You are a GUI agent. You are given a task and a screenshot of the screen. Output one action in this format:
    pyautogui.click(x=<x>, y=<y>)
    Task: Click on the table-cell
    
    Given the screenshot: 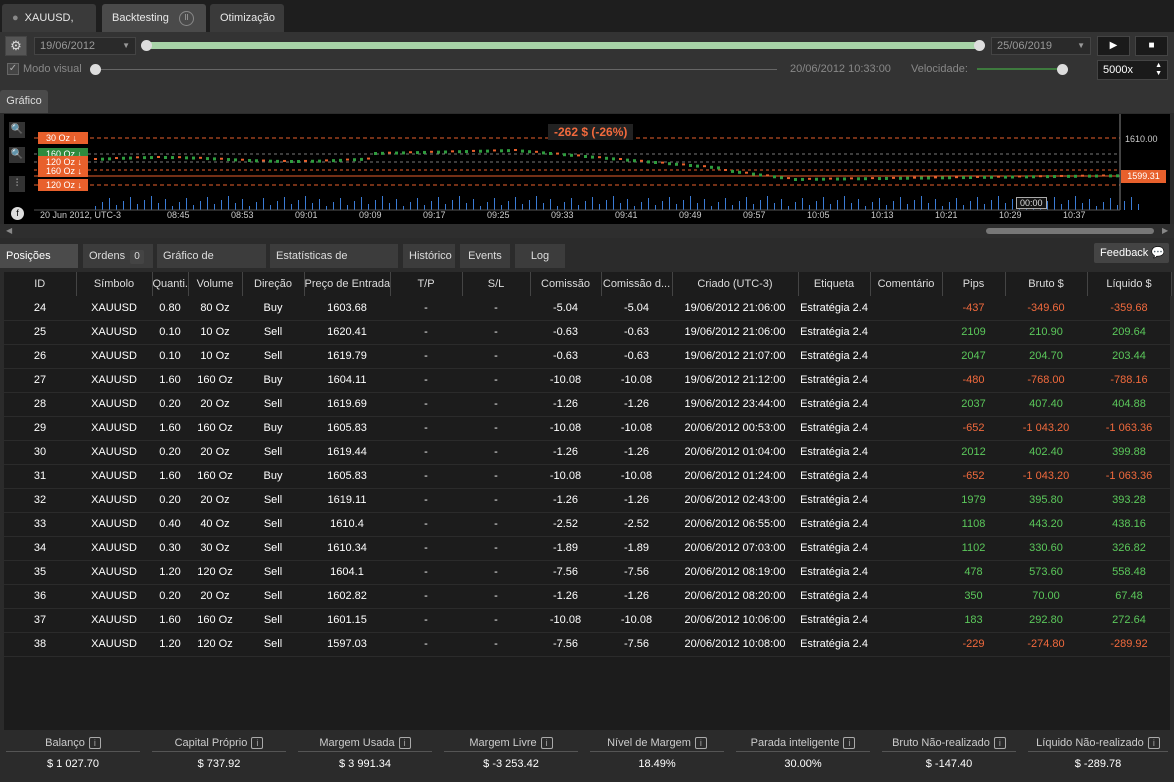 What is the action you would take?
    pyautogui.click(x=906, y=356)
    